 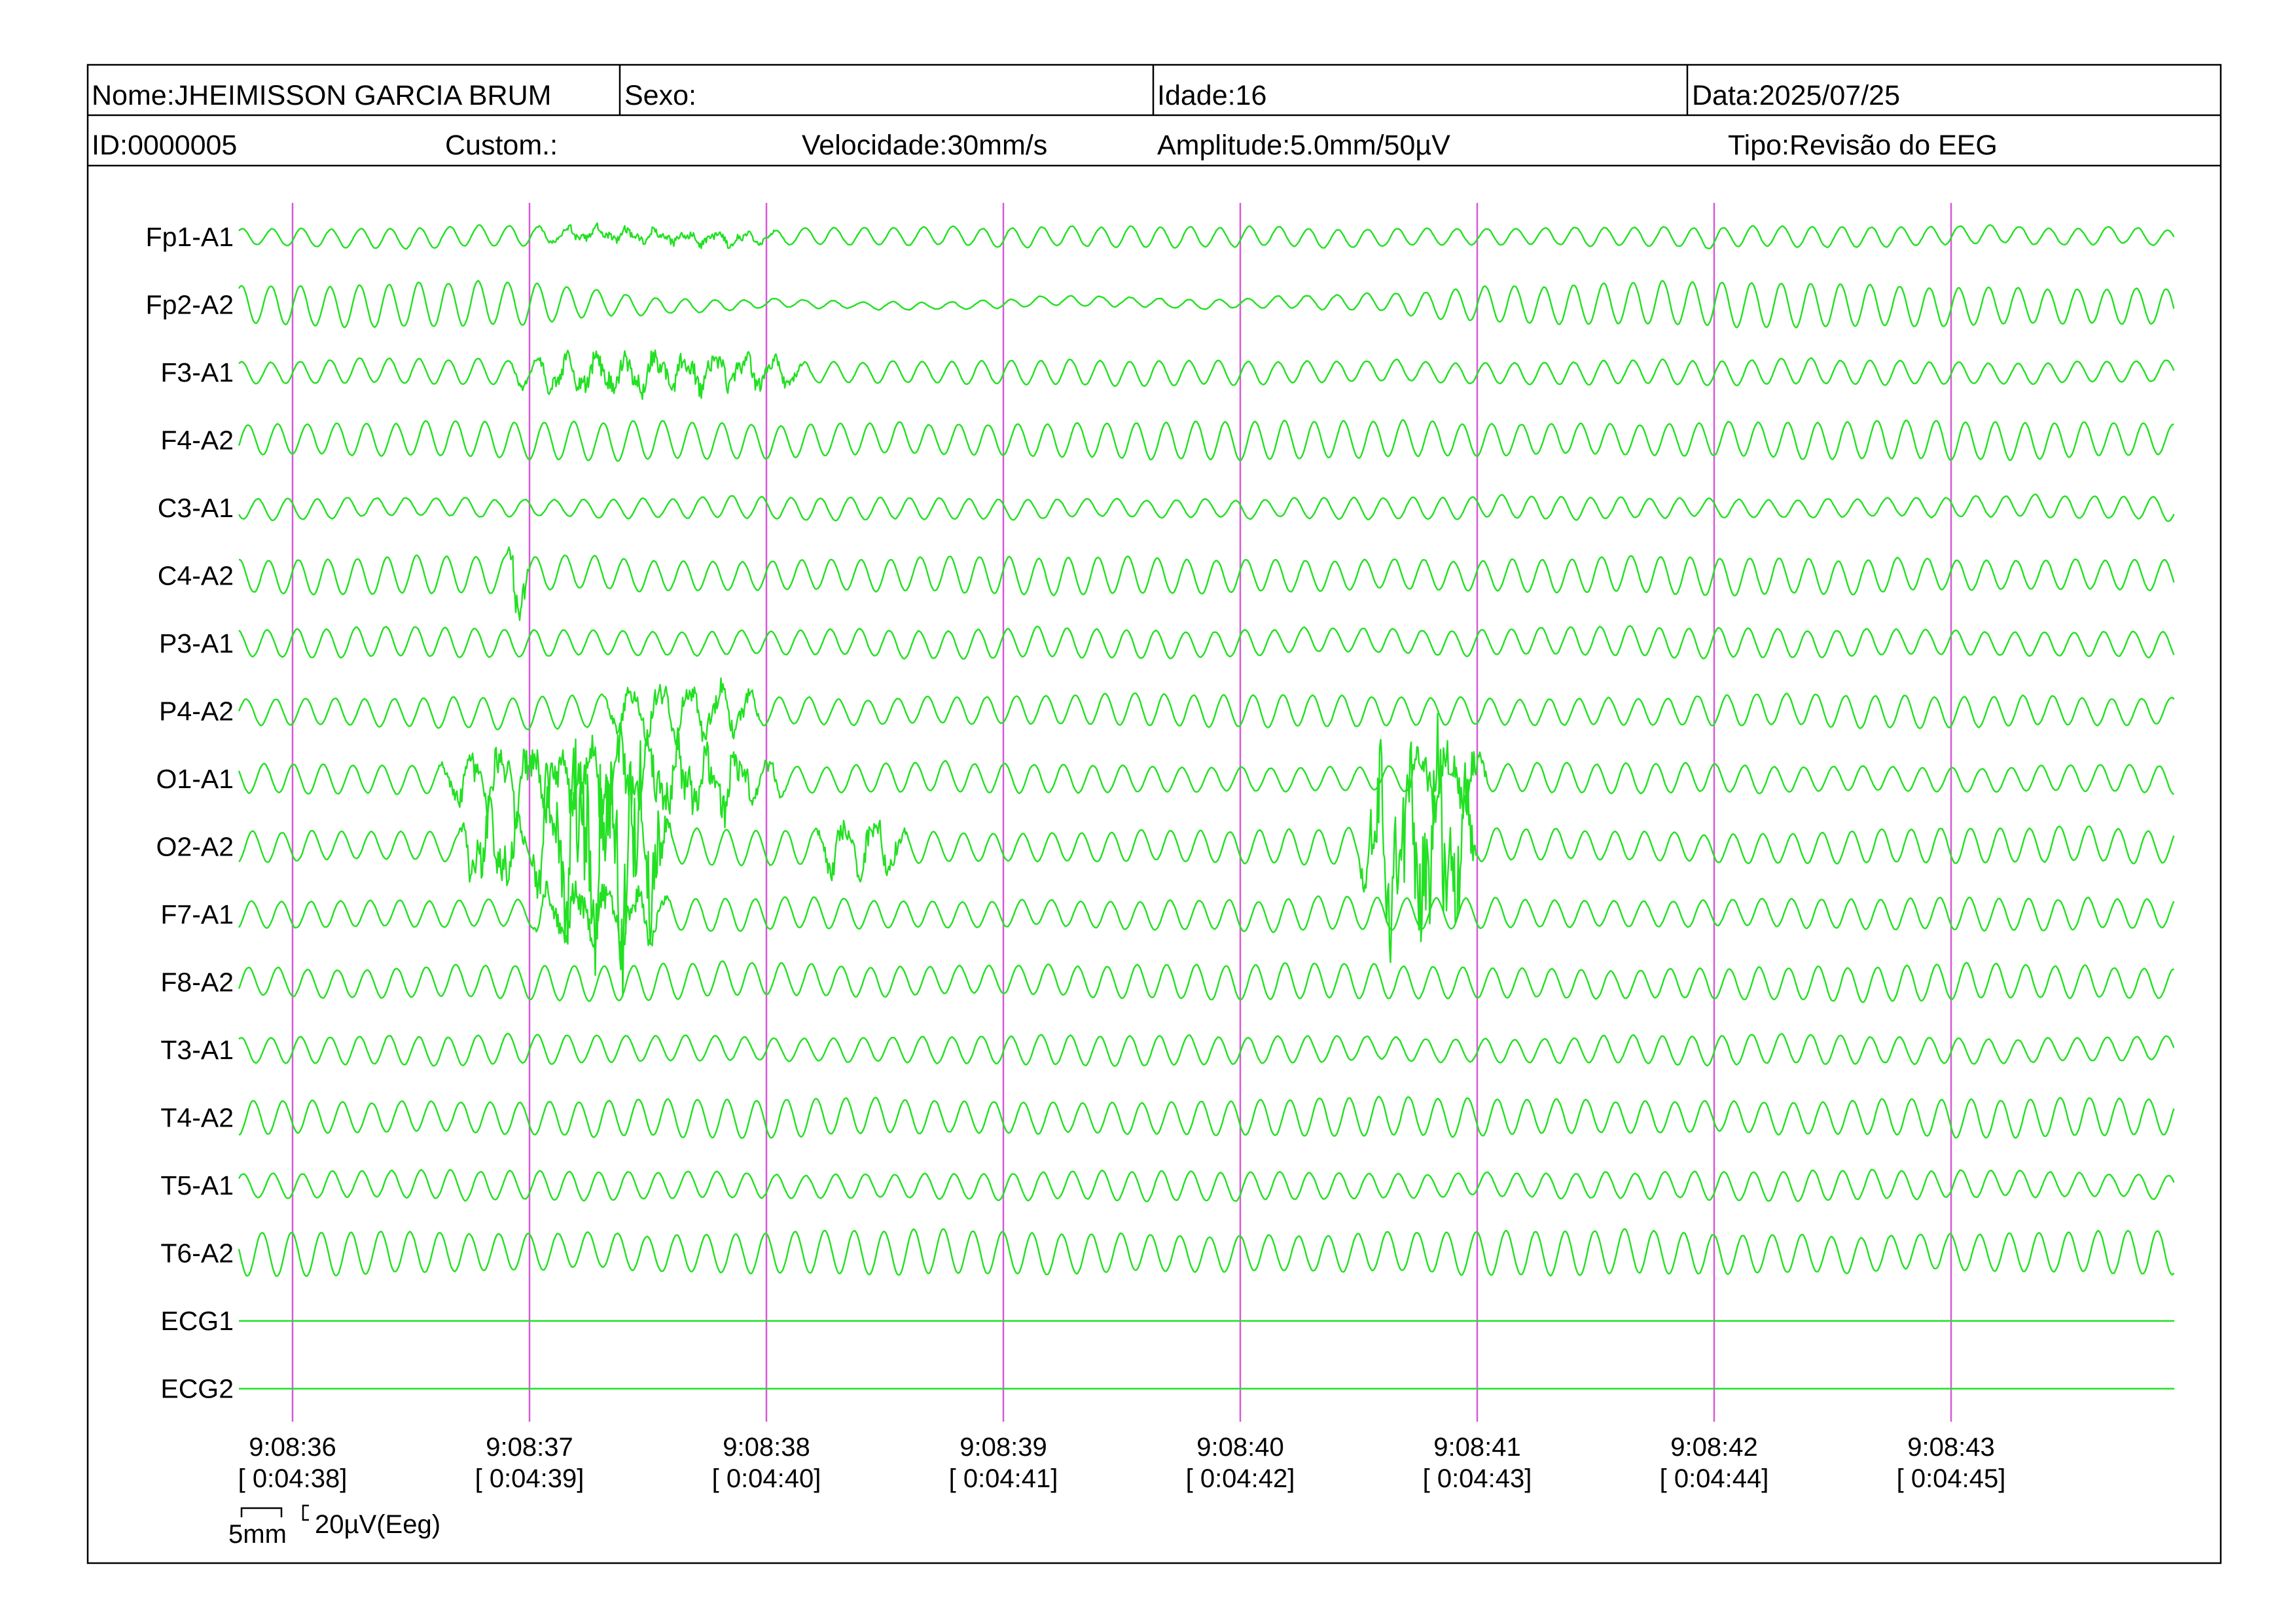 What do you see at coordinates (164, 145) in the screenshot?
I see `patient-id: ID:0000005` at bounding box center [164, 145].